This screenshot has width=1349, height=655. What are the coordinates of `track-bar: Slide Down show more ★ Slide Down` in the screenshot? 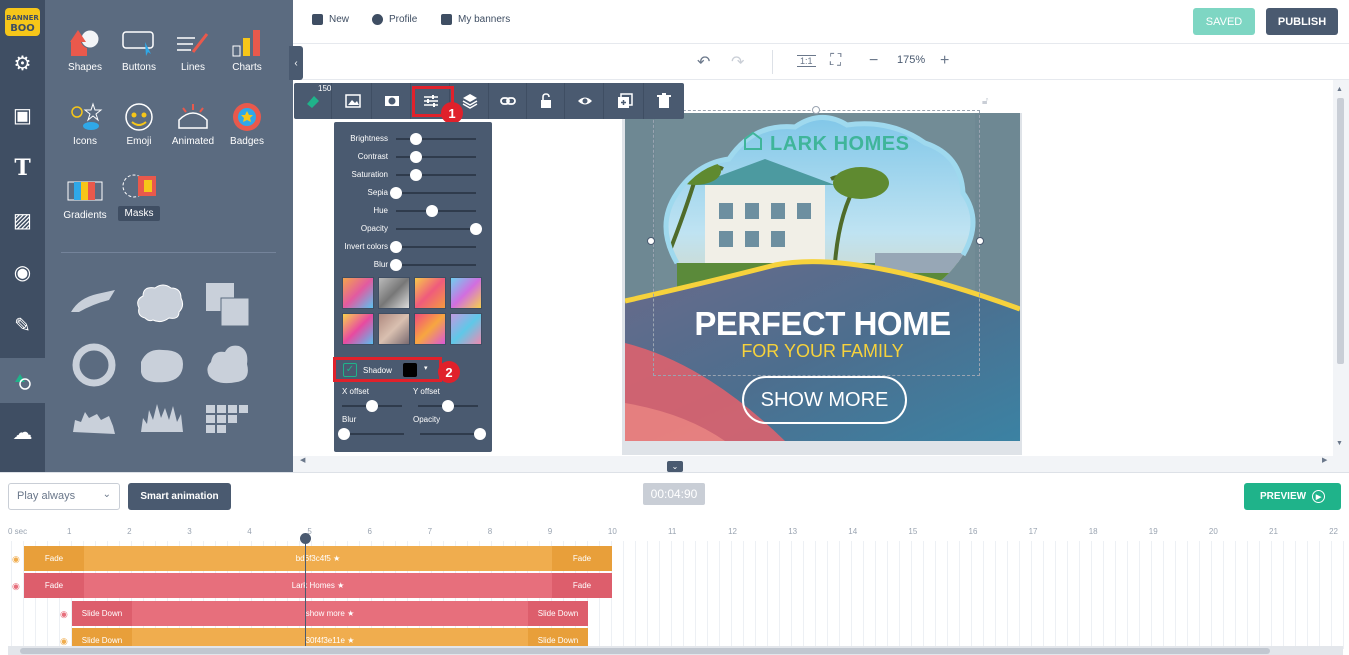 It's located at (330, 613).